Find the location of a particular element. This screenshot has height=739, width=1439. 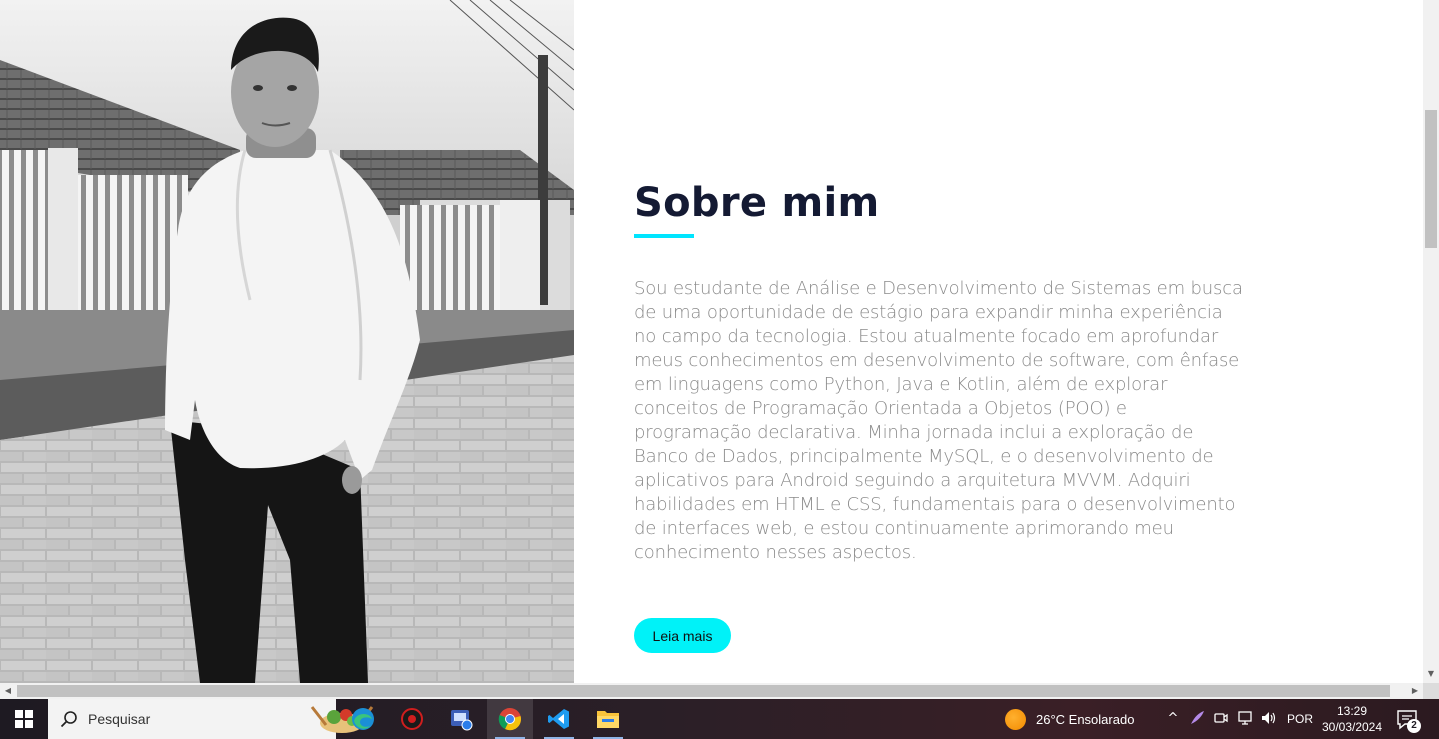

weather-text: 26°C Ensolarado is located at coordinates (1085, 719).